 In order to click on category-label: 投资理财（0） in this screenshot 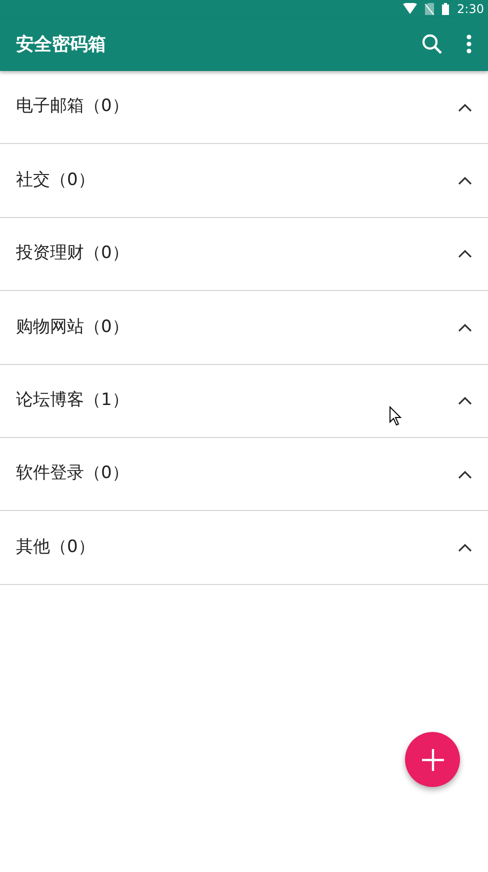, I will do `click(73, 254)`.